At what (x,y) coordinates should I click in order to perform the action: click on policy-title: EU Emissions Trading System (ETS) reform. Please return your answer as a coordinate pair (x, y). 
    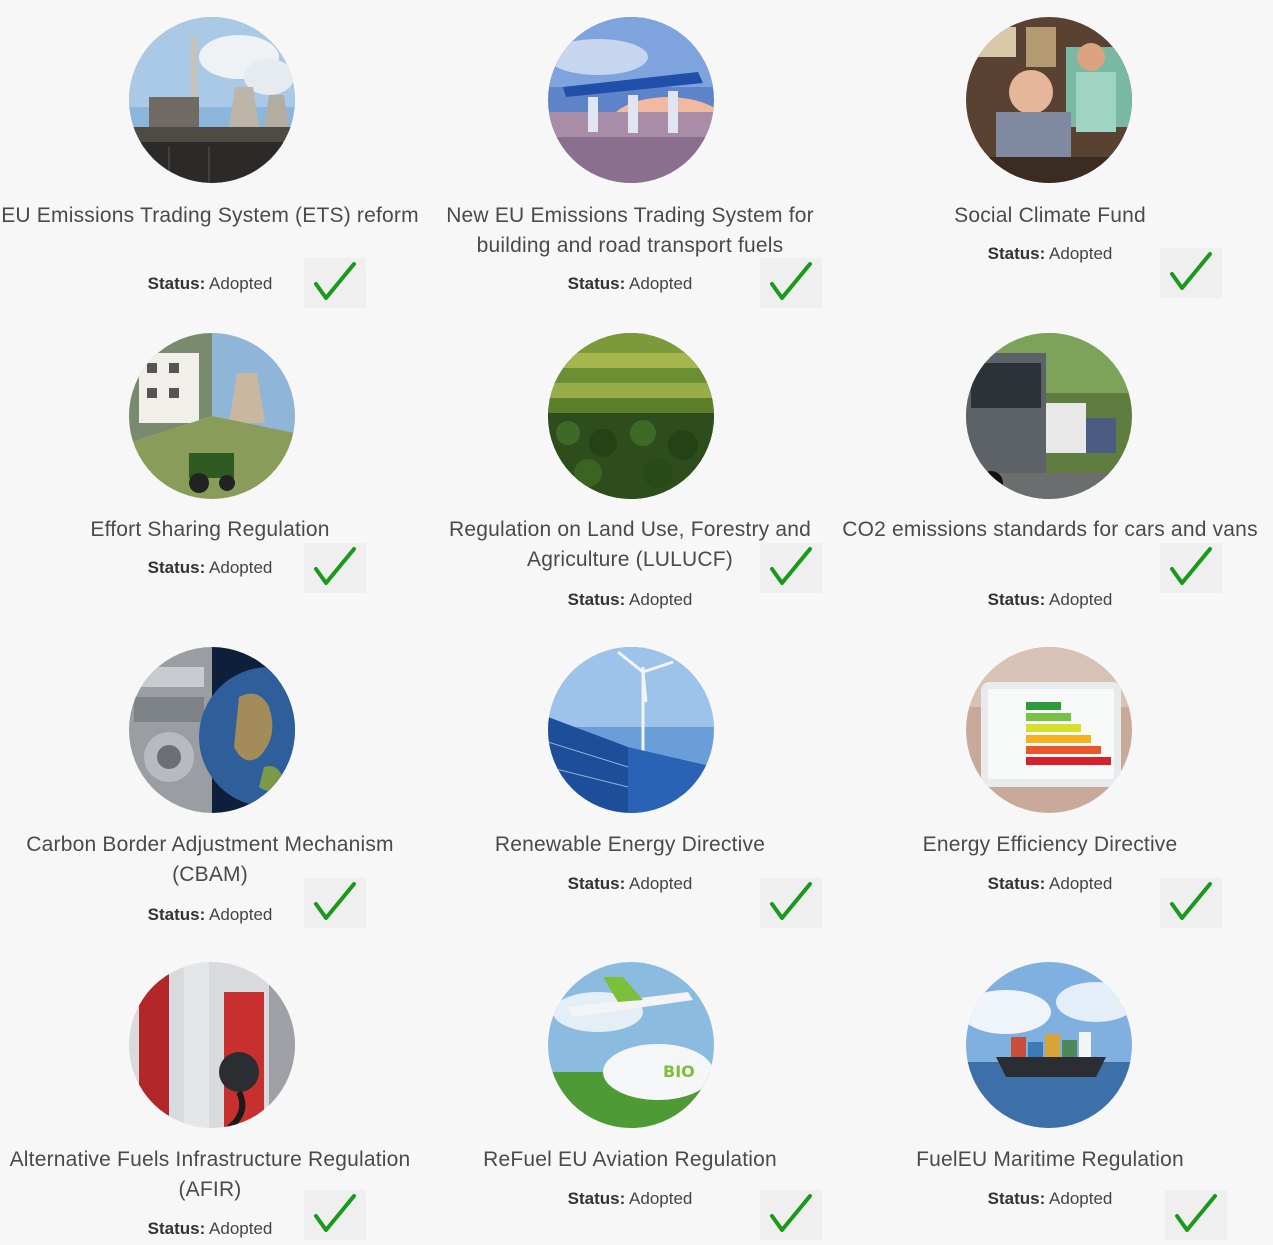
    Looking at the image, I should click on (210, 216).